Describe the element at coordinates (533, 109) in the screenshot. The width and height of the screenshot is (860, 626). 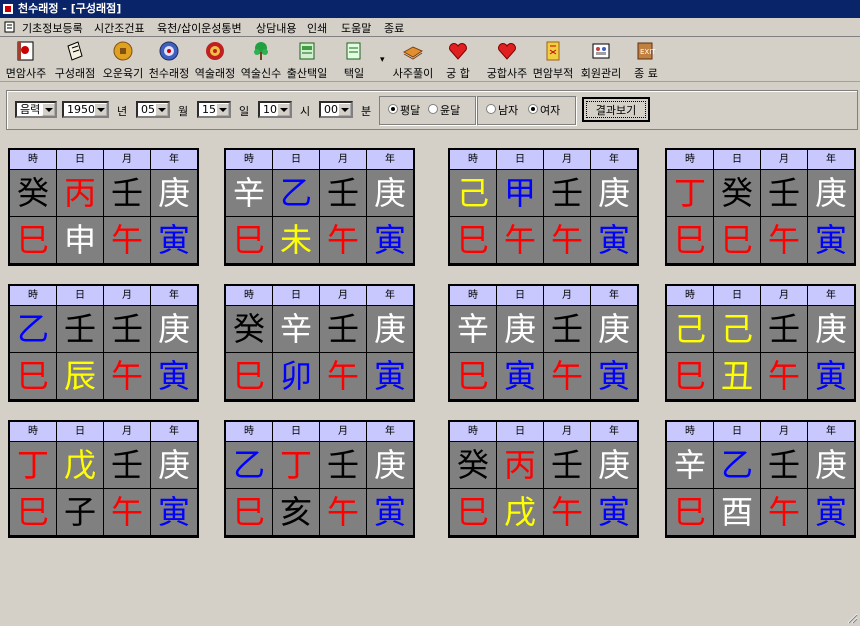
I see `female-radio` at that location.